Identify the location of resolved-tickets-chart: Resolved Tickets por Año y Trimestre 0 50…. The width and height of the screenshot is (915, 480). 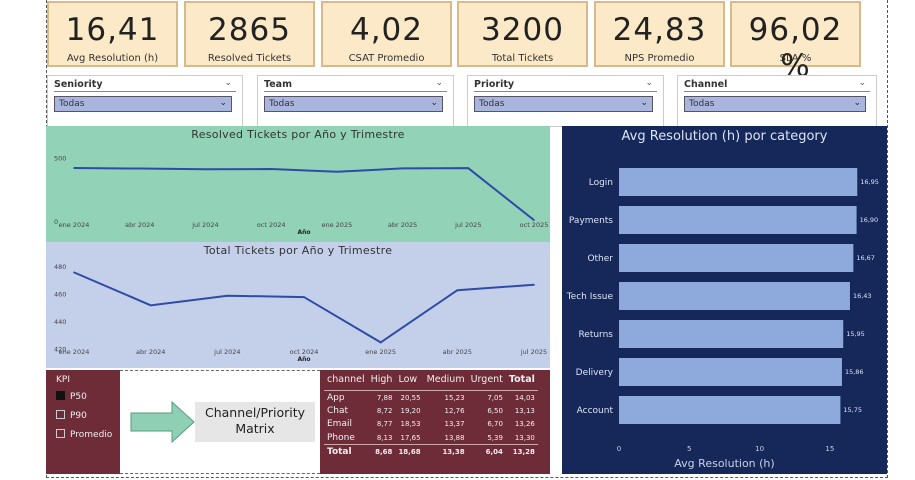
(298, 184).